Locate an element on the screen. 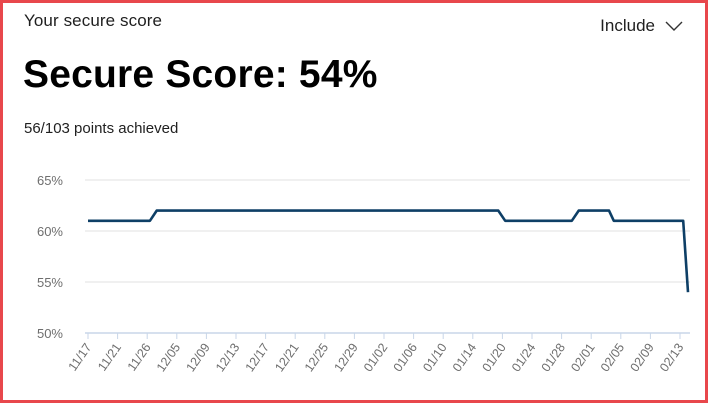  x-tick-label: 12/21 is located at coordinates (286, 358).